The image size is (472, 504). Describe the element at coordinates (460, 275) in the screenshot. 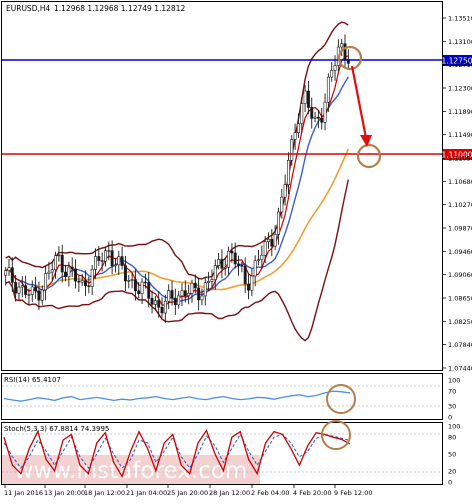

I see `price-tick-label: 1.09060` at that location.